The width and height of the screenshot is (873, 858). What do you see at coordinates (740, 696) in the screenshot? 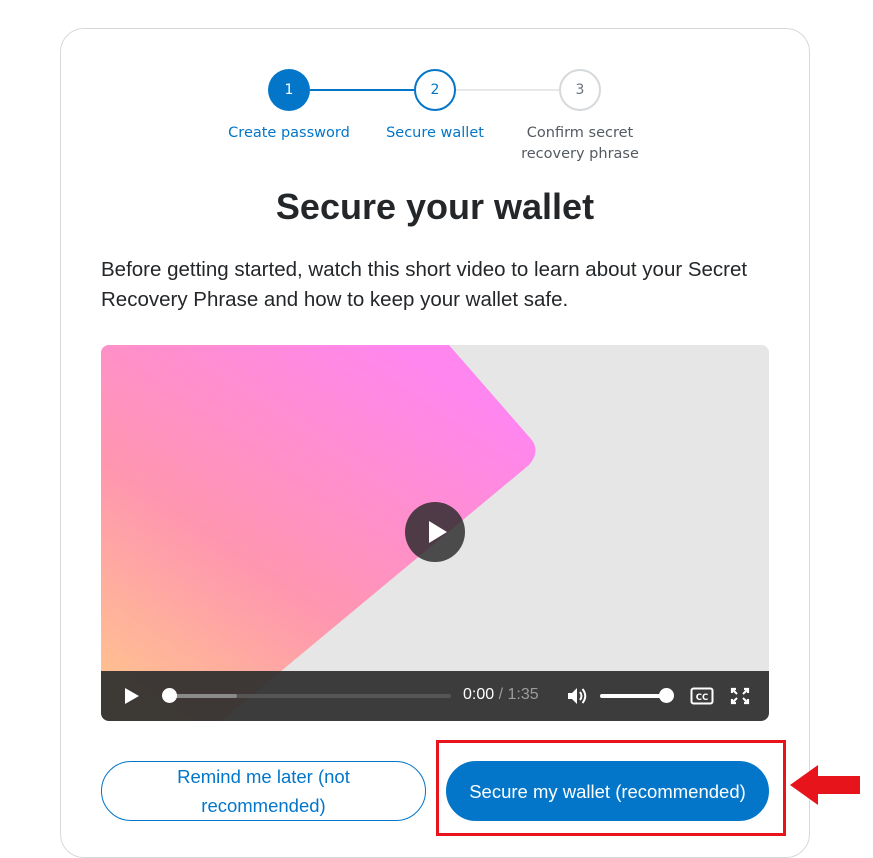
I see `fullscreen-icon` at bounding box center [740, 696].